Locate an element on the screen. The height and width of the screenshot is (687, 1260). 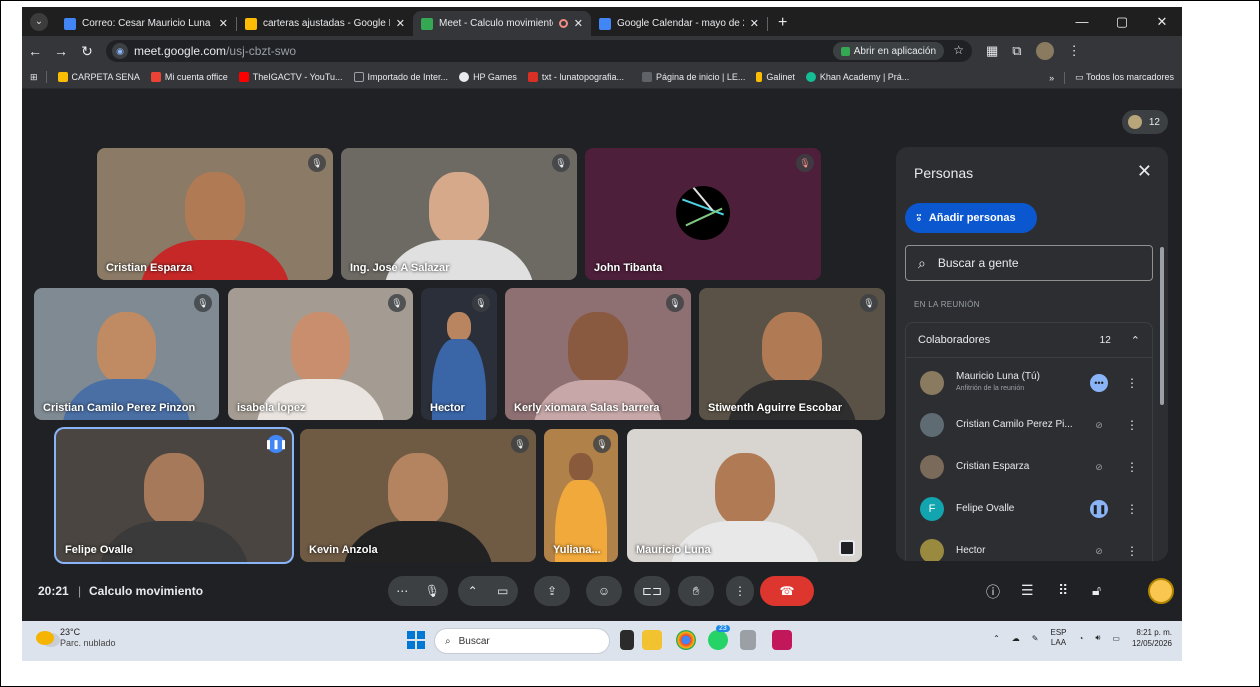
participant-tile: 🎙︎ Cristian Camilo Perez Pinzon is located at coordinates (126, 354).